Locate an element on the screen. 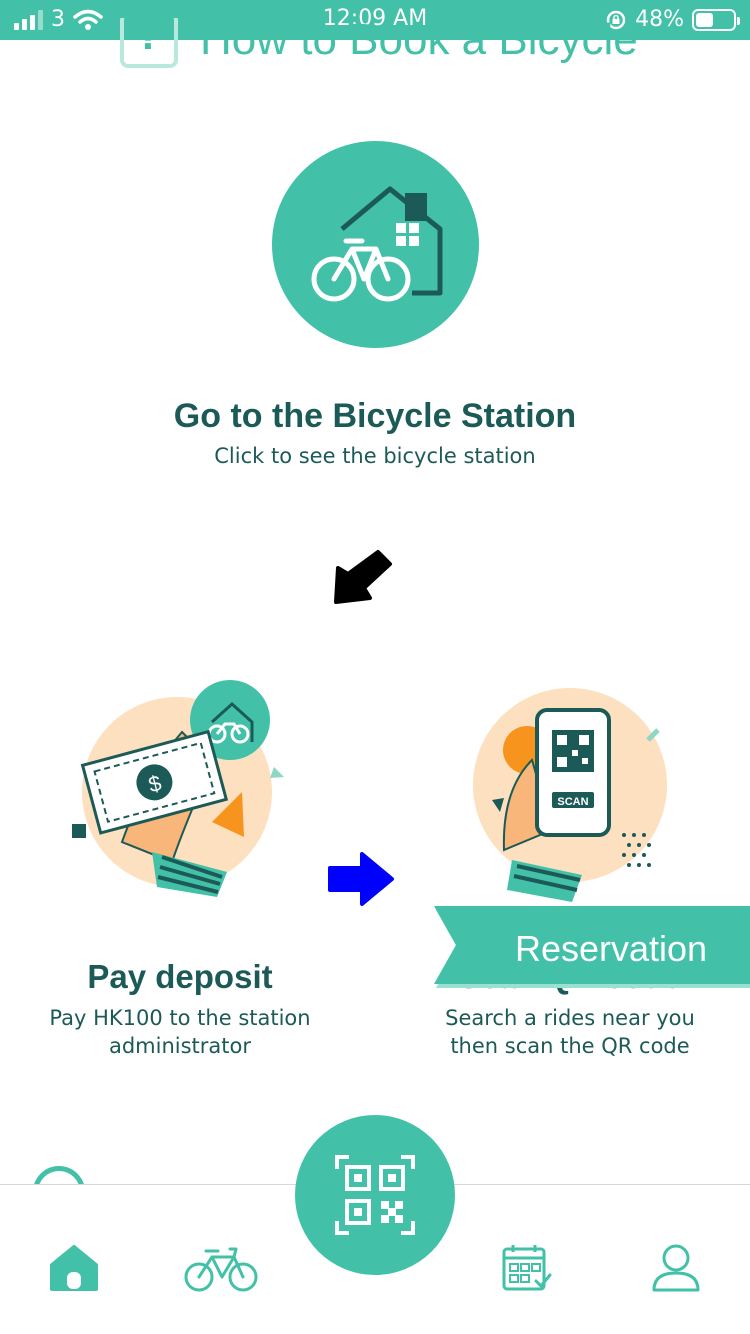 This screenshot has width=750, height=1334. nav-profile is located at coordinates (676, 1268).